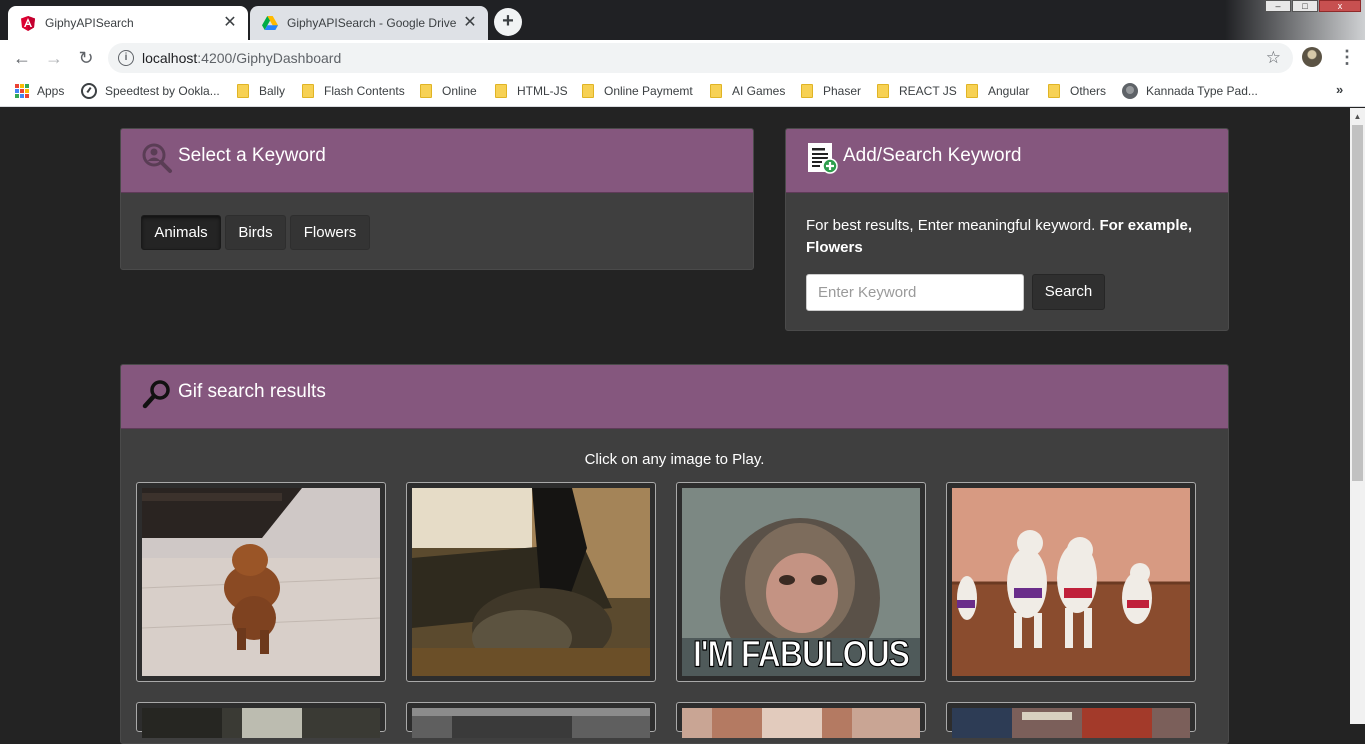  I want to click on back-arrow-icon: ←, so click(22, 58).